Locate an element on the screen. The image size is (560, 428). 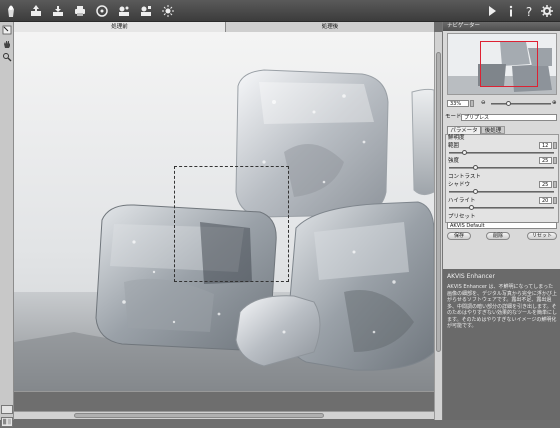
share-icon is located at coordinates (102, 11).